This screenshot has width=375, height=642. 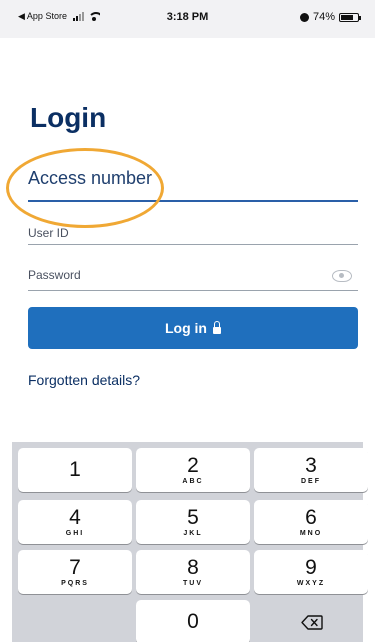 I want to click on key-number: 9, so click(x=311, y=567).